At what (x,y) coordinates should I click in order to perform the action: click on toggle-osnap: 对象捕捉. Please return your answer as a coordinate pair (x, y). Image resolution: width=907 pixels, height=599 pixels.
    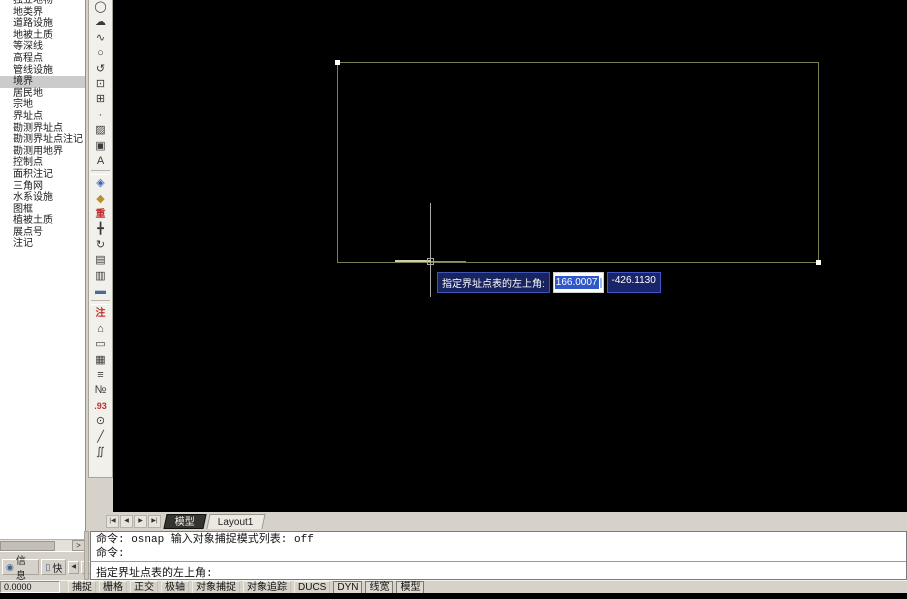
    Looking at the image, I should click on (216, 587).